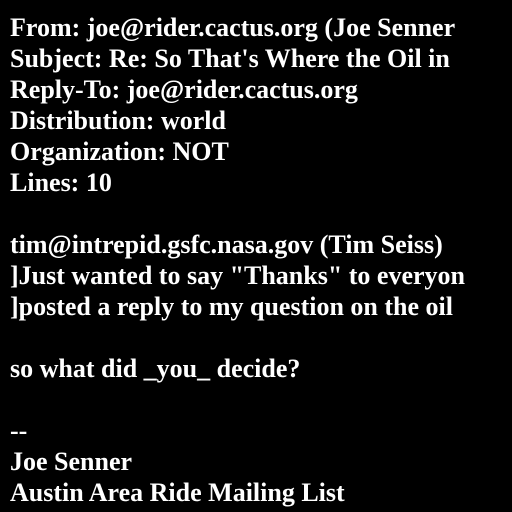 The image size is (512, 512). Describe the element at coordinates (238, 275) in the screenshot. I see `body-quote-line: ]Just wanted to say "Thanks" to everyon` at that location.